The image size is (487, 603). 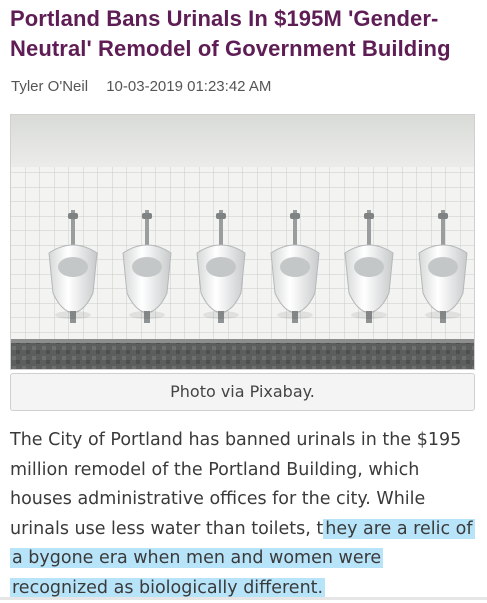 What do you see at coordinates (242, 392) in the screenshot?
I see `photo-caption: Photo via Pixabay.` at bounding box center [242, 392].